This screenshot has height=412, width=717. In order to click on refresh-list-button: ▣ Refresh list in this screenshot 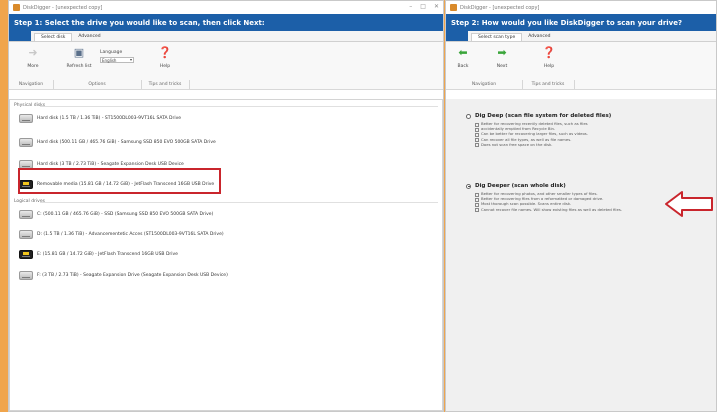, I will do `click(79, 58)`.